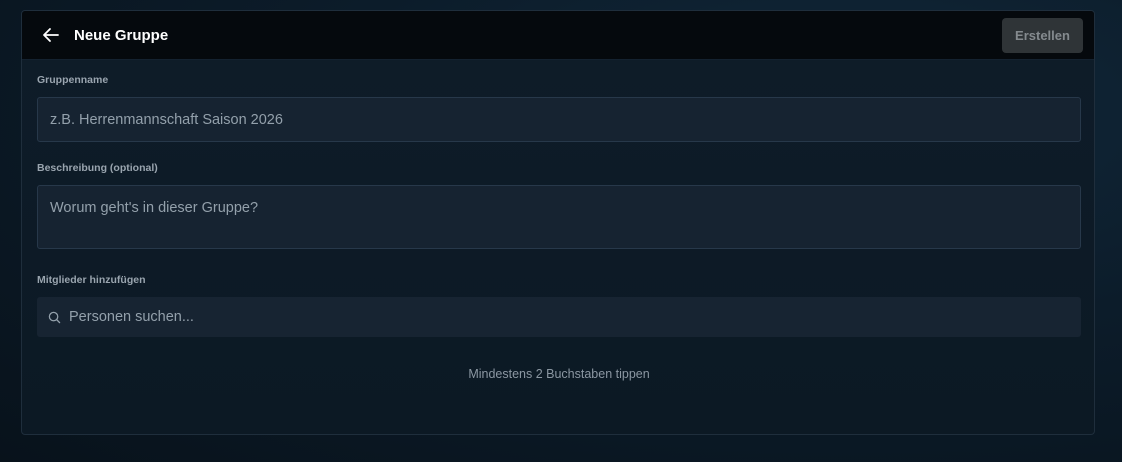  I want to click on group-name-placeholder: z.B. Herrenmannschaft Saison 2026, so click(166, 120).